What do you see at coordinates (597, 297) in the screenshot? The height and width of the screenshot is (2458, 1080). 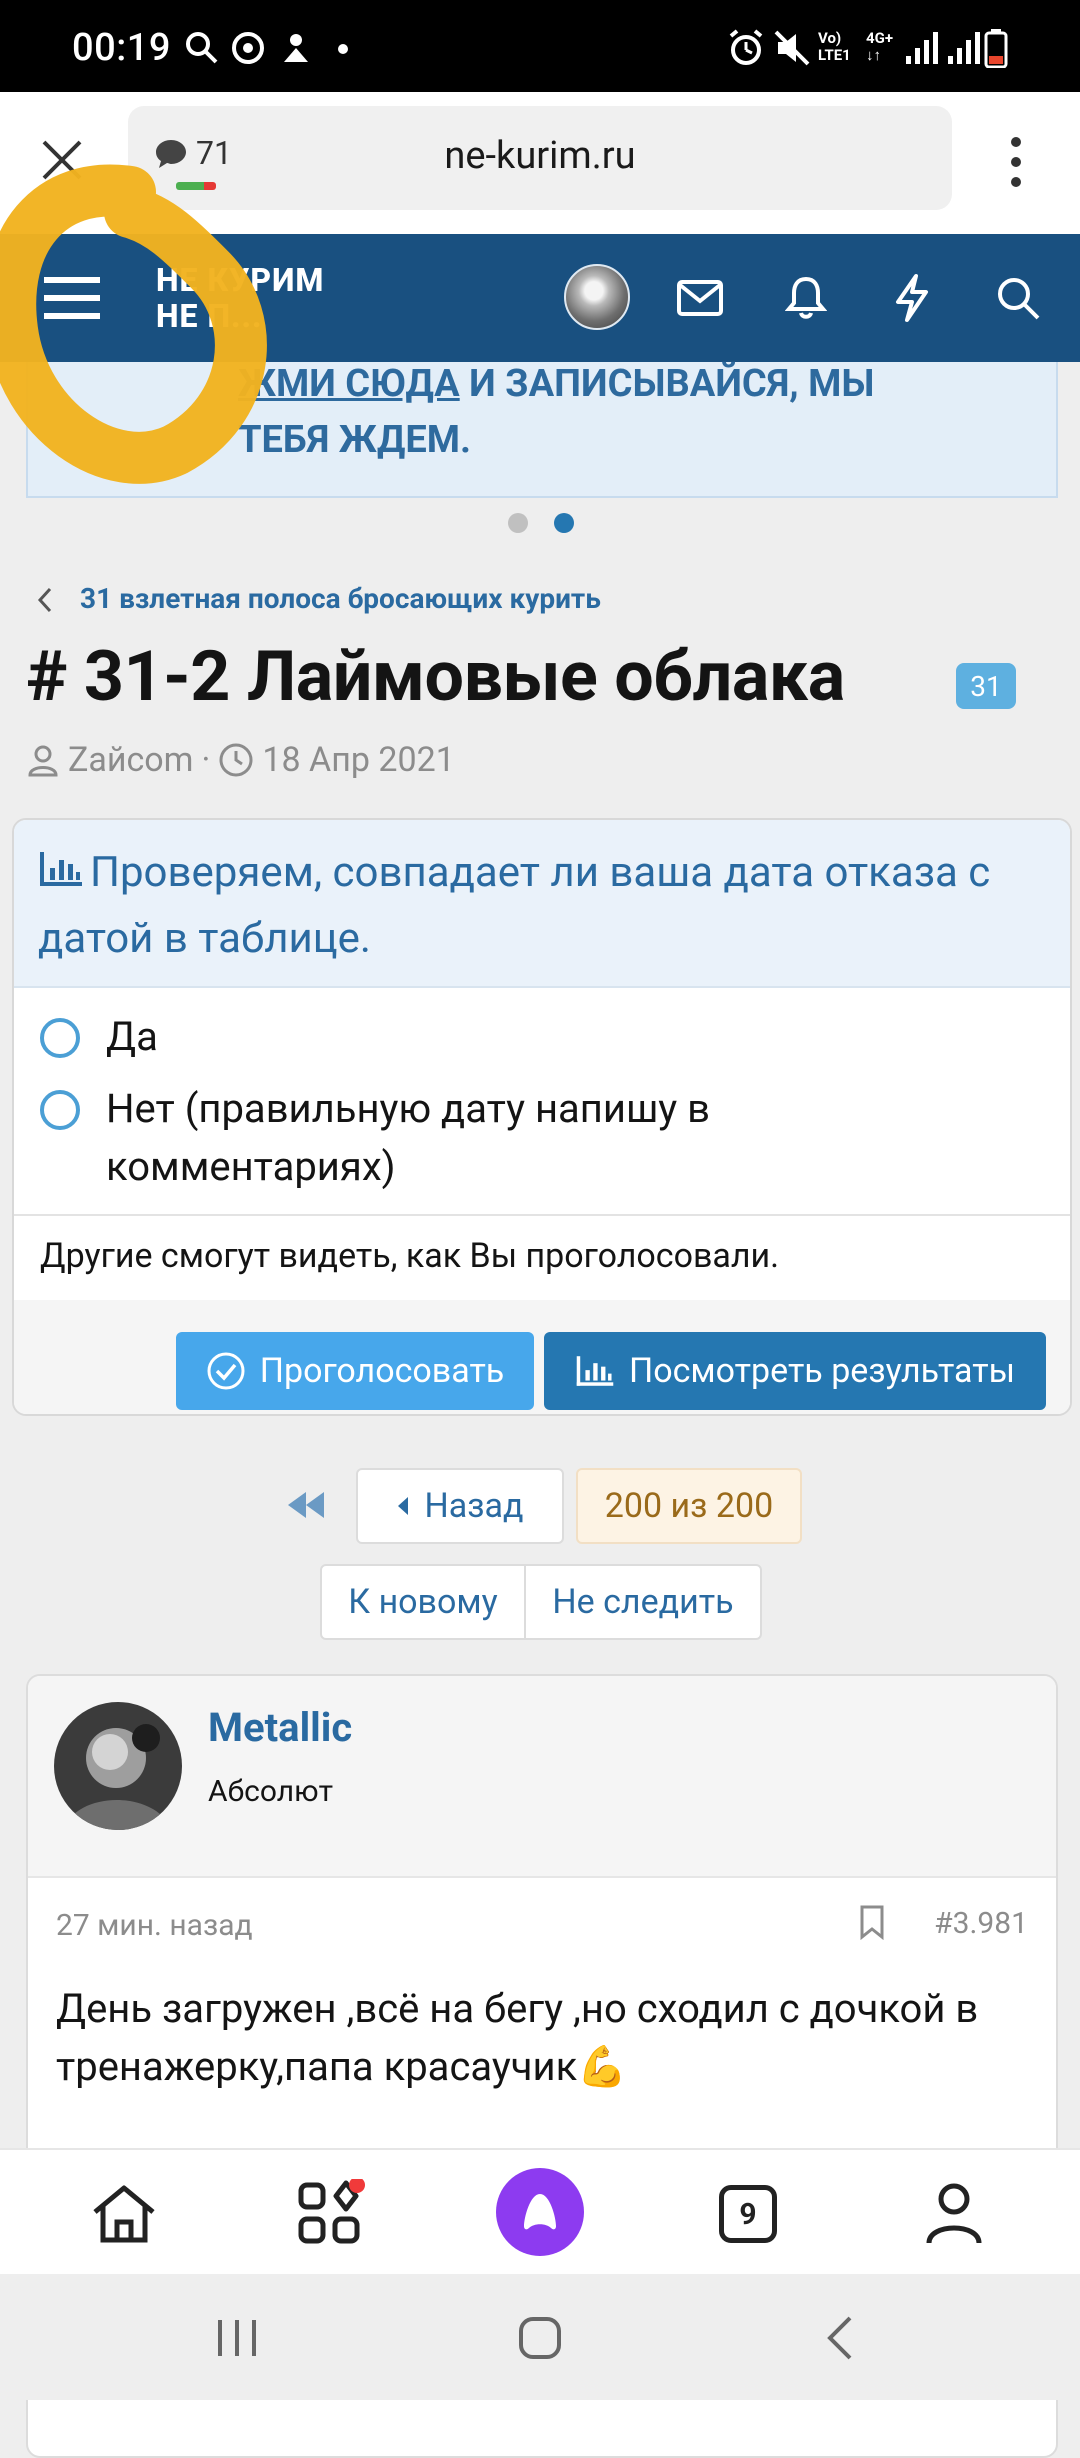 I see `user-avatar` at bounding box center [597, 297].